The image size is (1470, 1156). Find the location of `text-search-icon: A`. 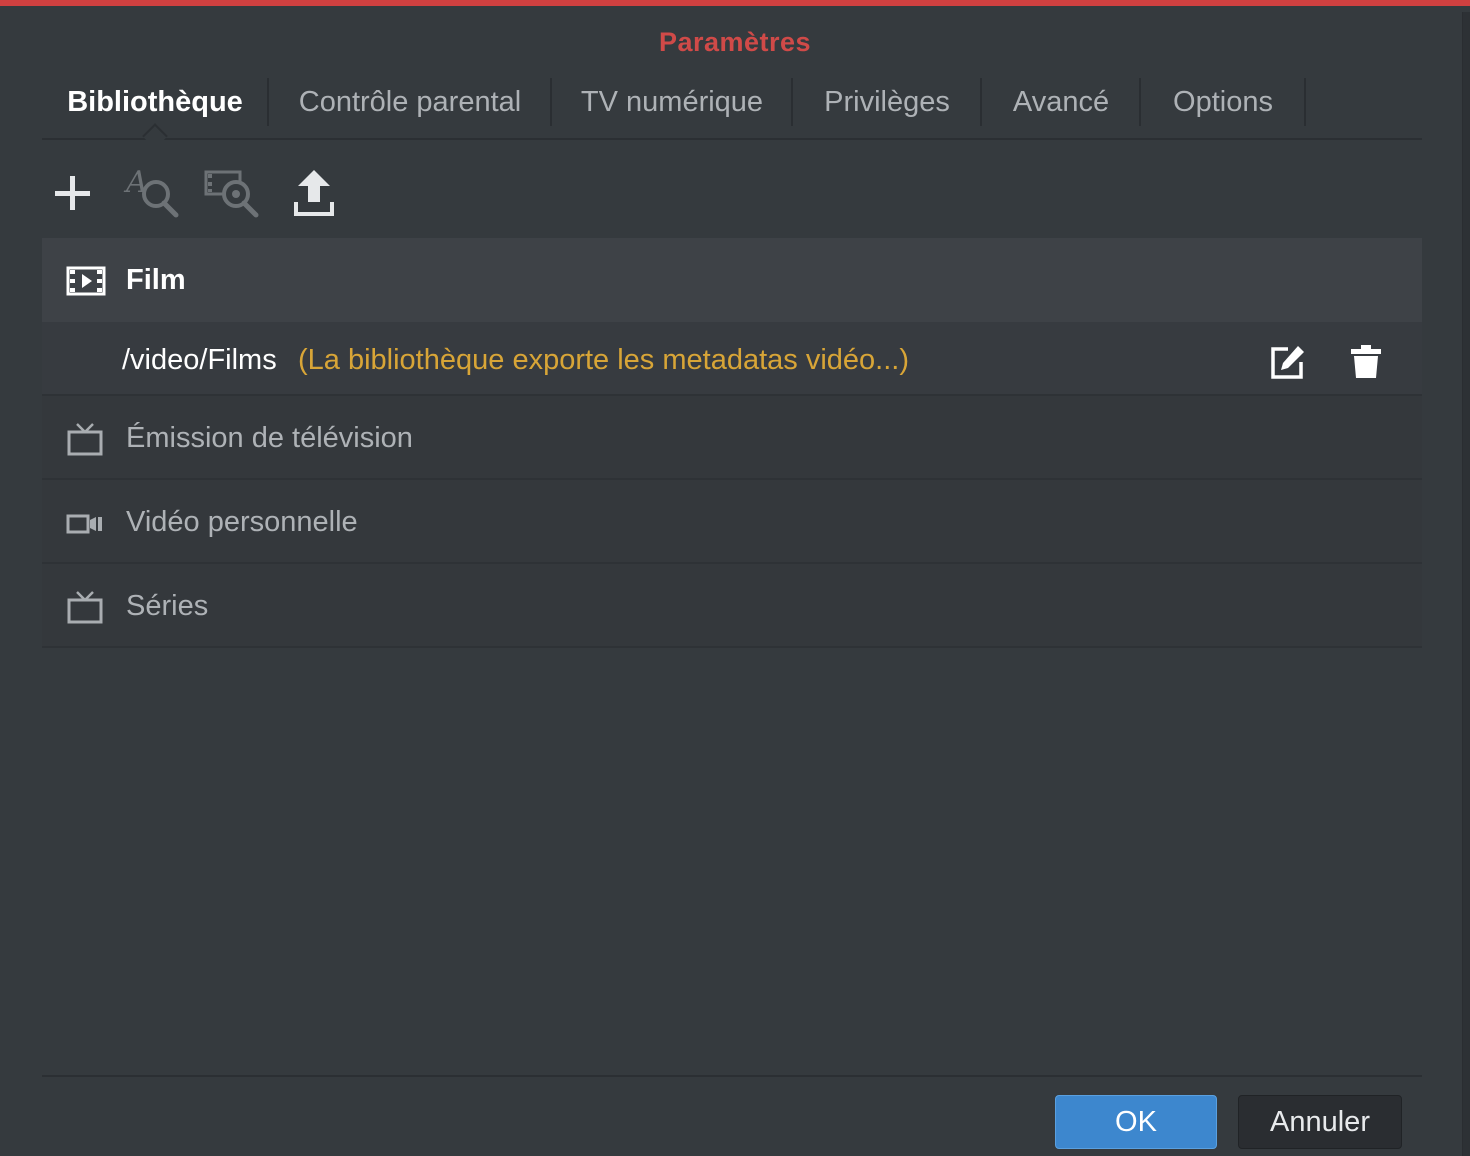

text-search-icon: A is located at coordinates (151, 191).